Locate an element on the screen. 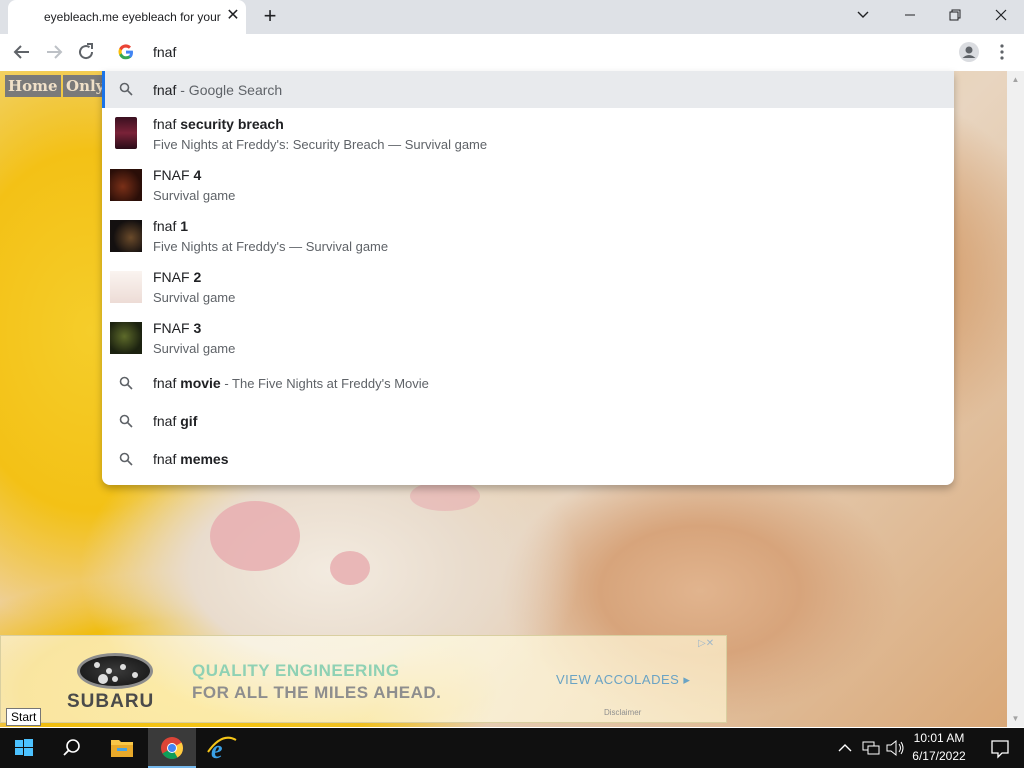  back-button is located at coordinates (22, 52).